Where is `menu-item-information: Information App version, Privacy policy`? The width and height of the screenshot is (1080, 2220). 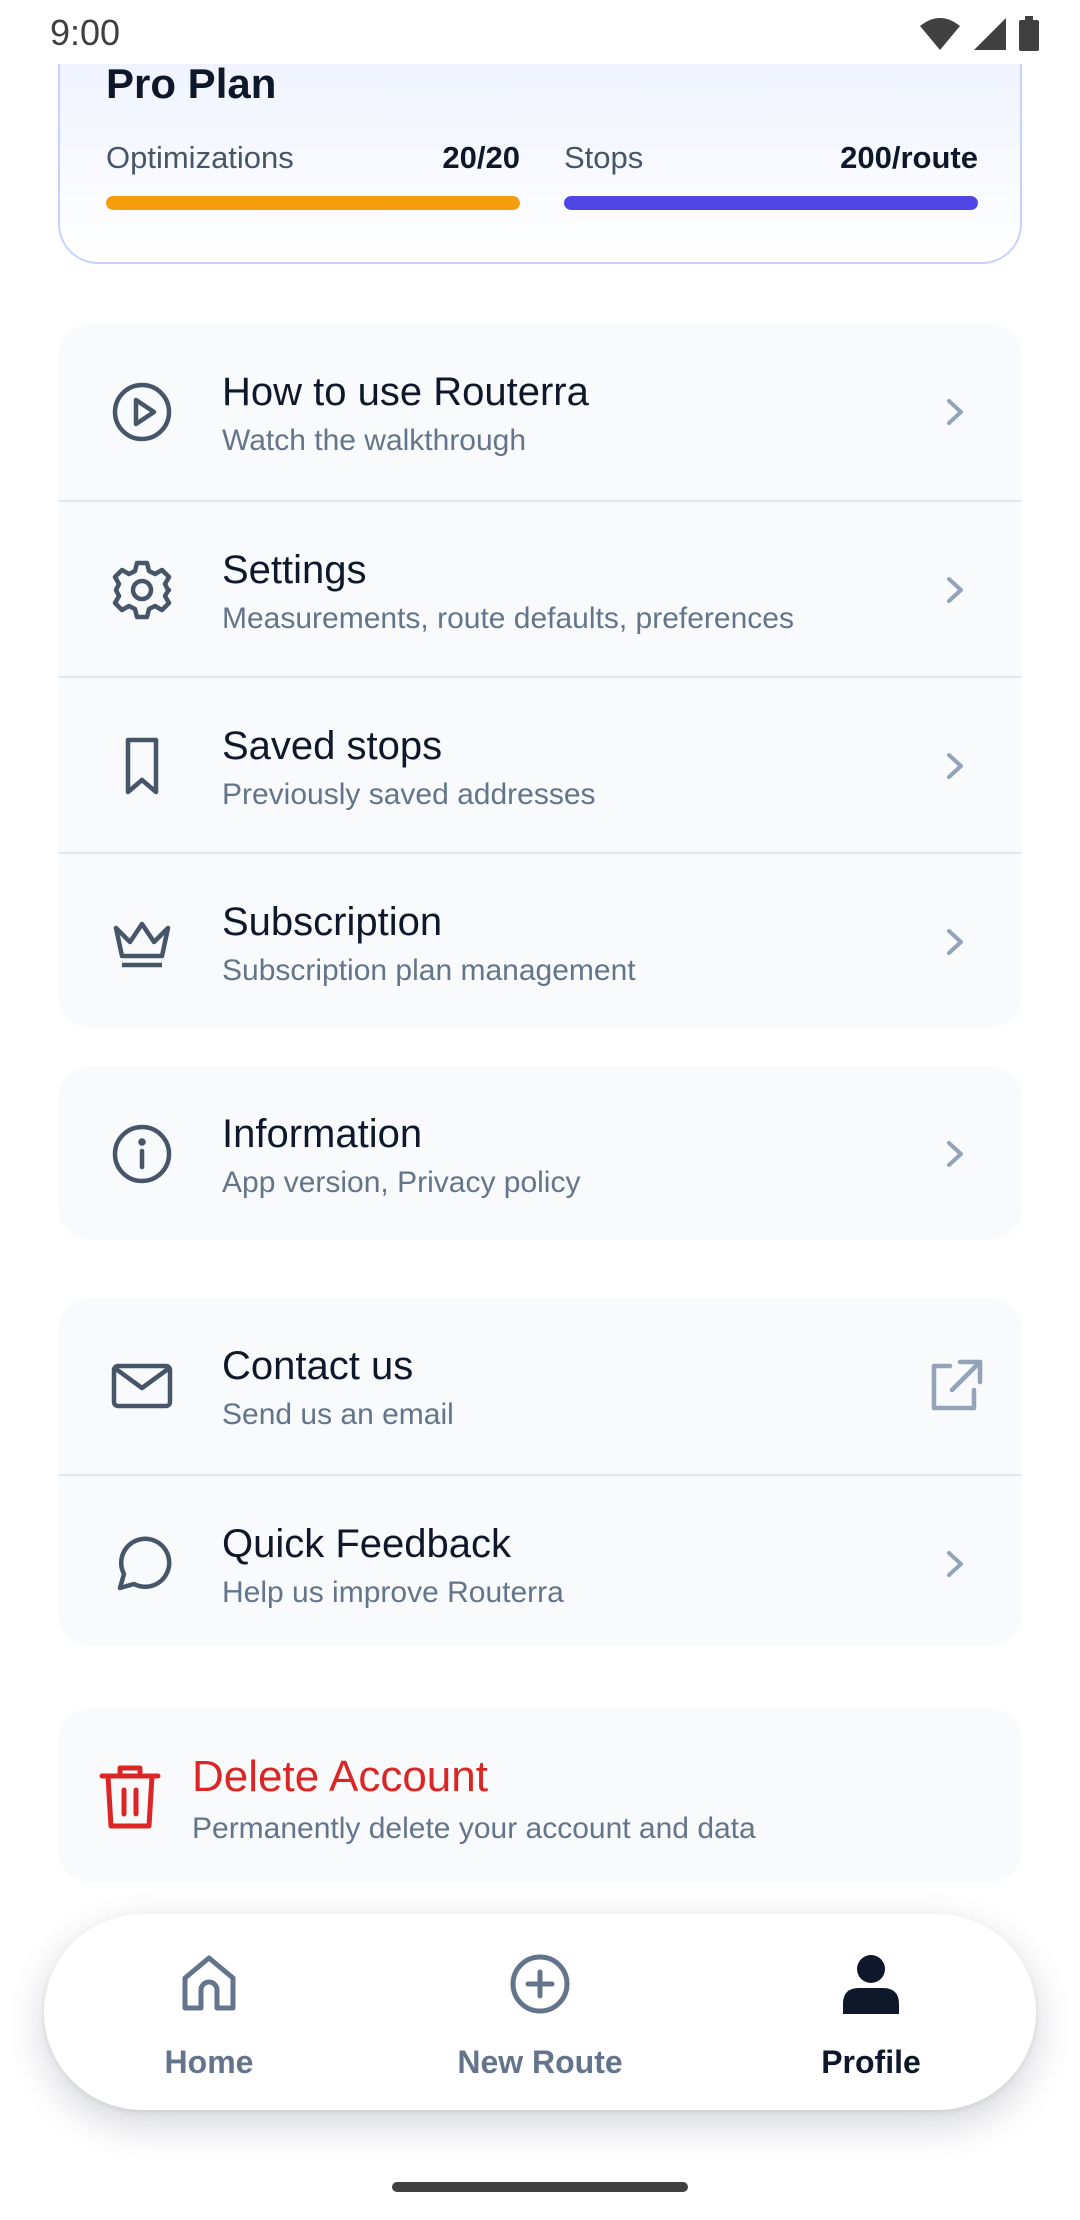
menu-item-information: Information App version, Privacy policy is located at coordinates (540, 1153).